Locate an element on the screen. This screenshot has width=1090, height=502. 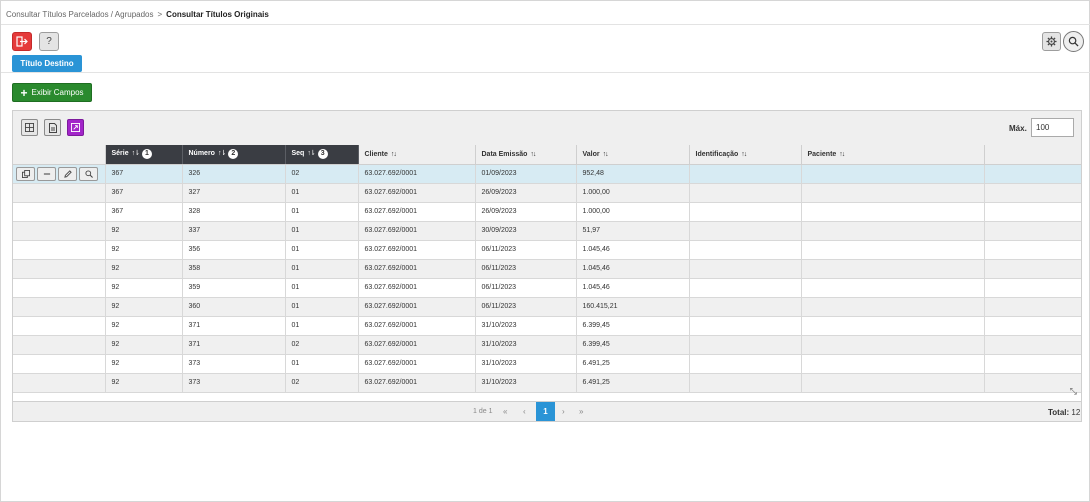
cell-numero: 337 is located at coordinates (234, 231).